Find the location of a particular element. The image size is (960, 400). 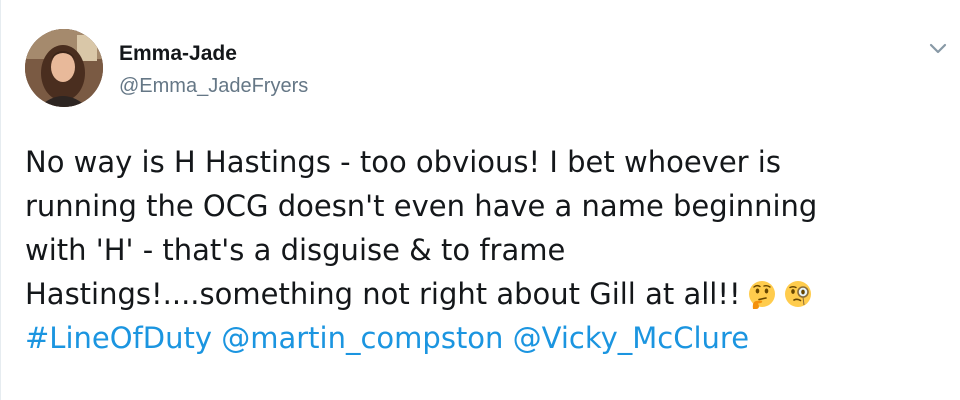

author-display-name: Emma-Jade is located at coordinates (178, 54).